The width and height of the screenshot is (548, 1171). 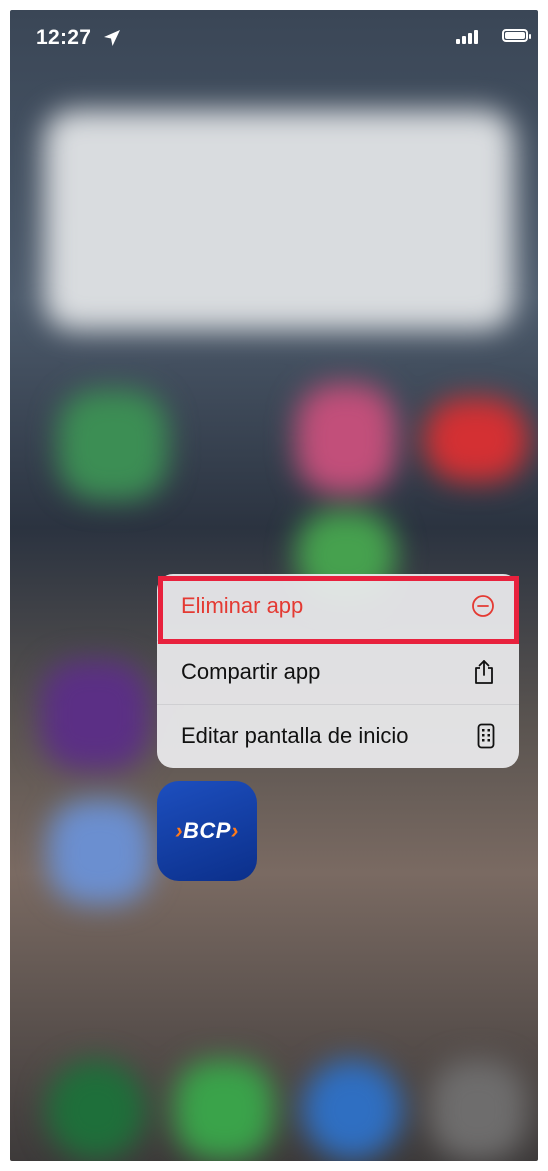 What do you see at coordinates (242, 605) in the screenshot?
I see `menu-item-label: Eliminar app` at bounding box center [242, 605].